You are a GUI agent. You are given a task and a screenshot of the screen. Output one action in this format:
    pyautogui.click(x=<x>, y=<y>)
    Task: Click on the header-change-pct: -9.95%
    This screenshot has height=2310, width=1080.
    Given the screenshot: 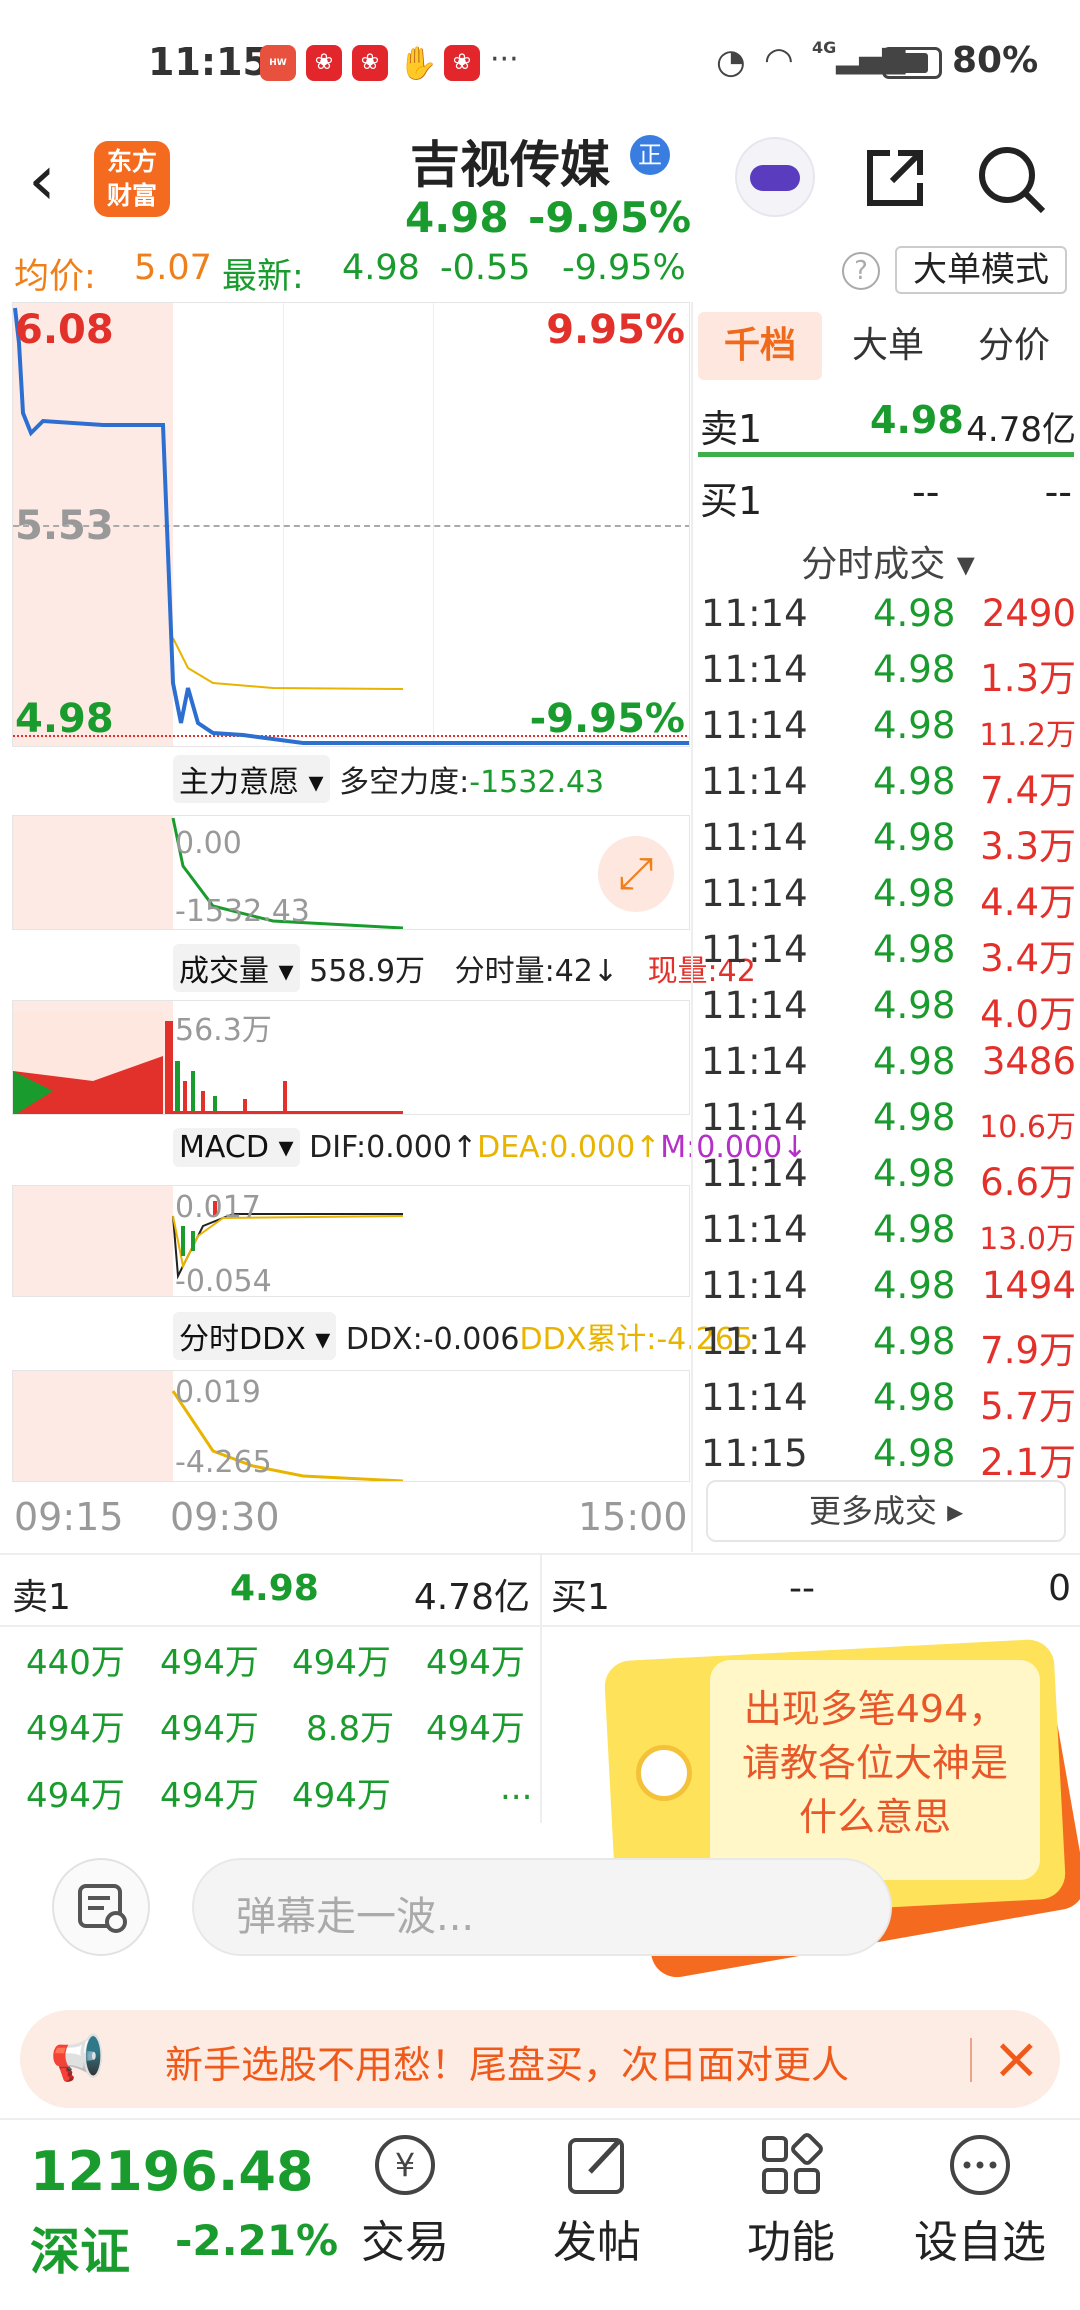 What is the action you would take?
    pyautogui.click(x=610, y=217)
    